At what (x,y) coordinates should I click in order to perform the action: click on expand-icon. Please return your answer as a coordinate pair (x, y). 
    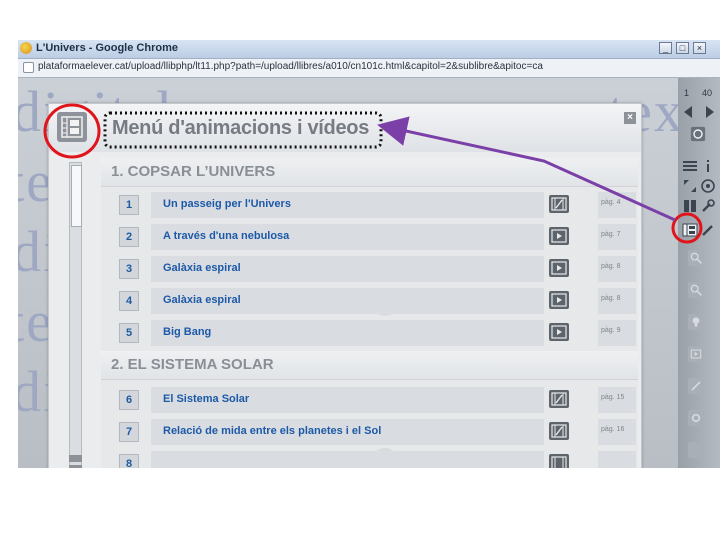
    Looking at the image, I should click on (690, 186).